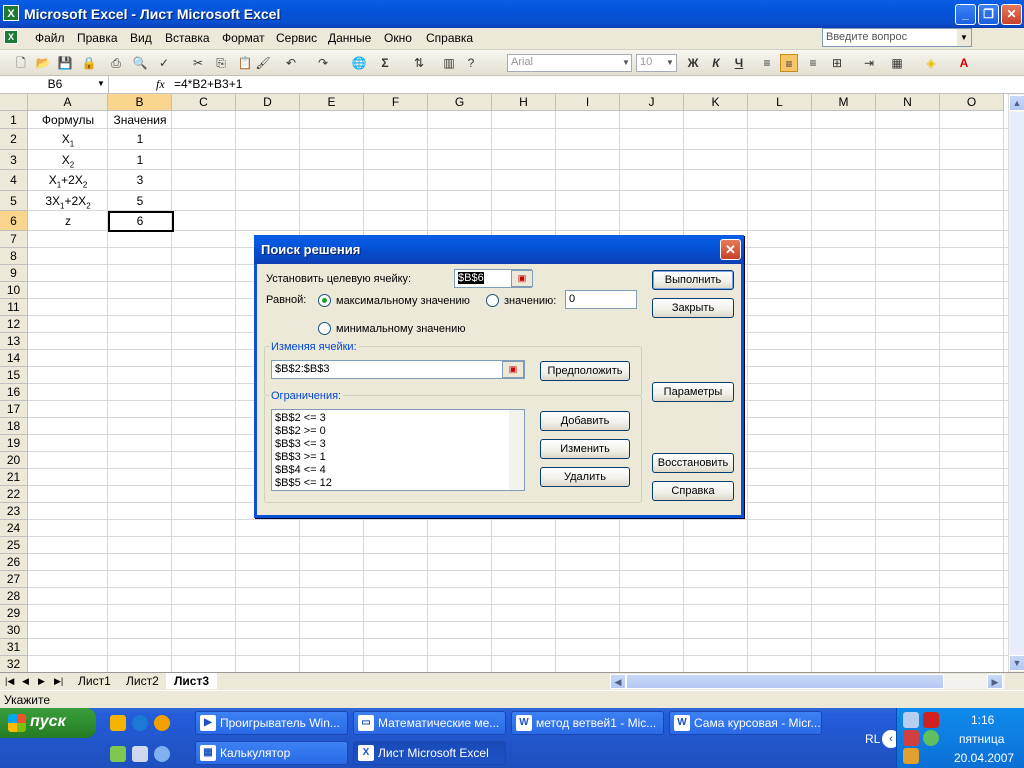 This screenshot has height=768, width=1024. What do you see at coordinates (693, 308) in the screenshot?
I see `close-dialog-button: Закрыть` at bounding box center [693, 308].